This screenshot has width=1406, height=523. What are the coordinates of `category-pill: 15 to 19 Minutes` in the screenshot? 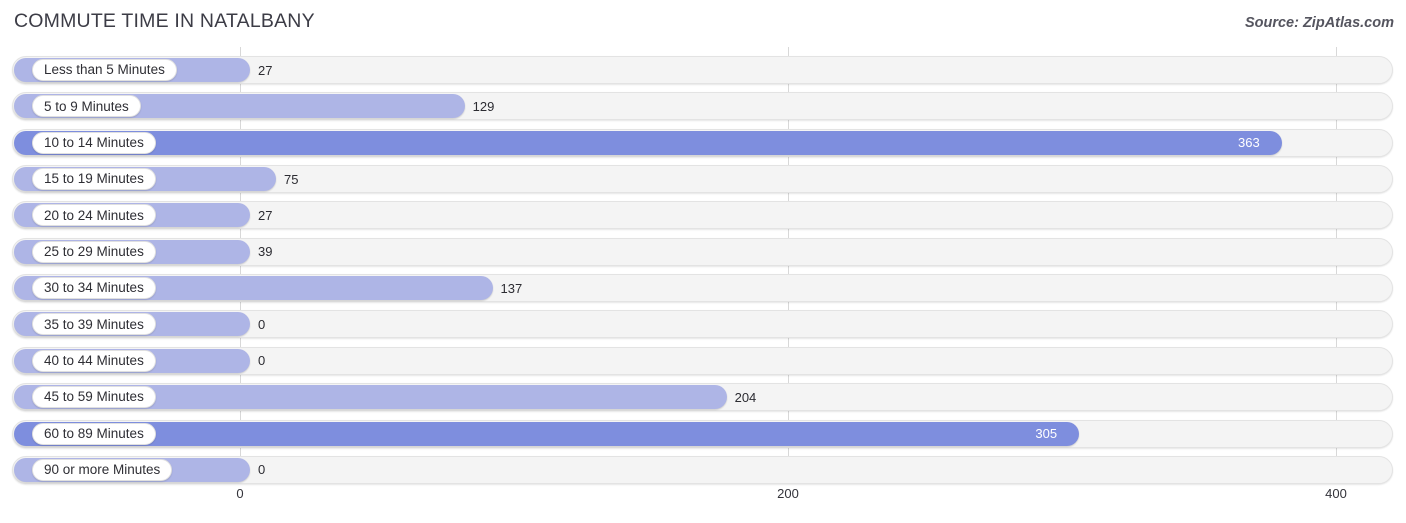 It's located at (94, 179).